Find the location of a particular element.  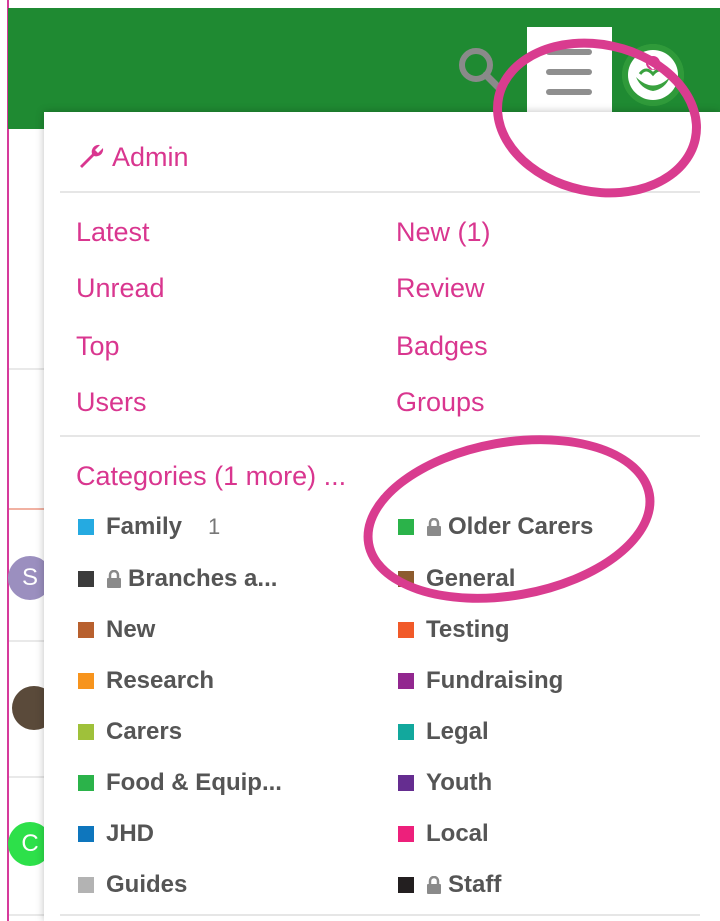

category-name: Staff is located at coordinates (475, 884).